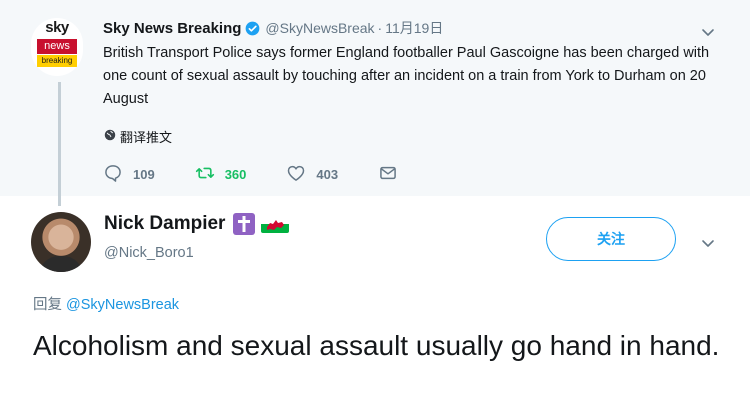 The image size is (750, 409). Describe the element at coordinates (57, 61) in the screenshot. I see `logo-breaking-bar: breaking` at that location.